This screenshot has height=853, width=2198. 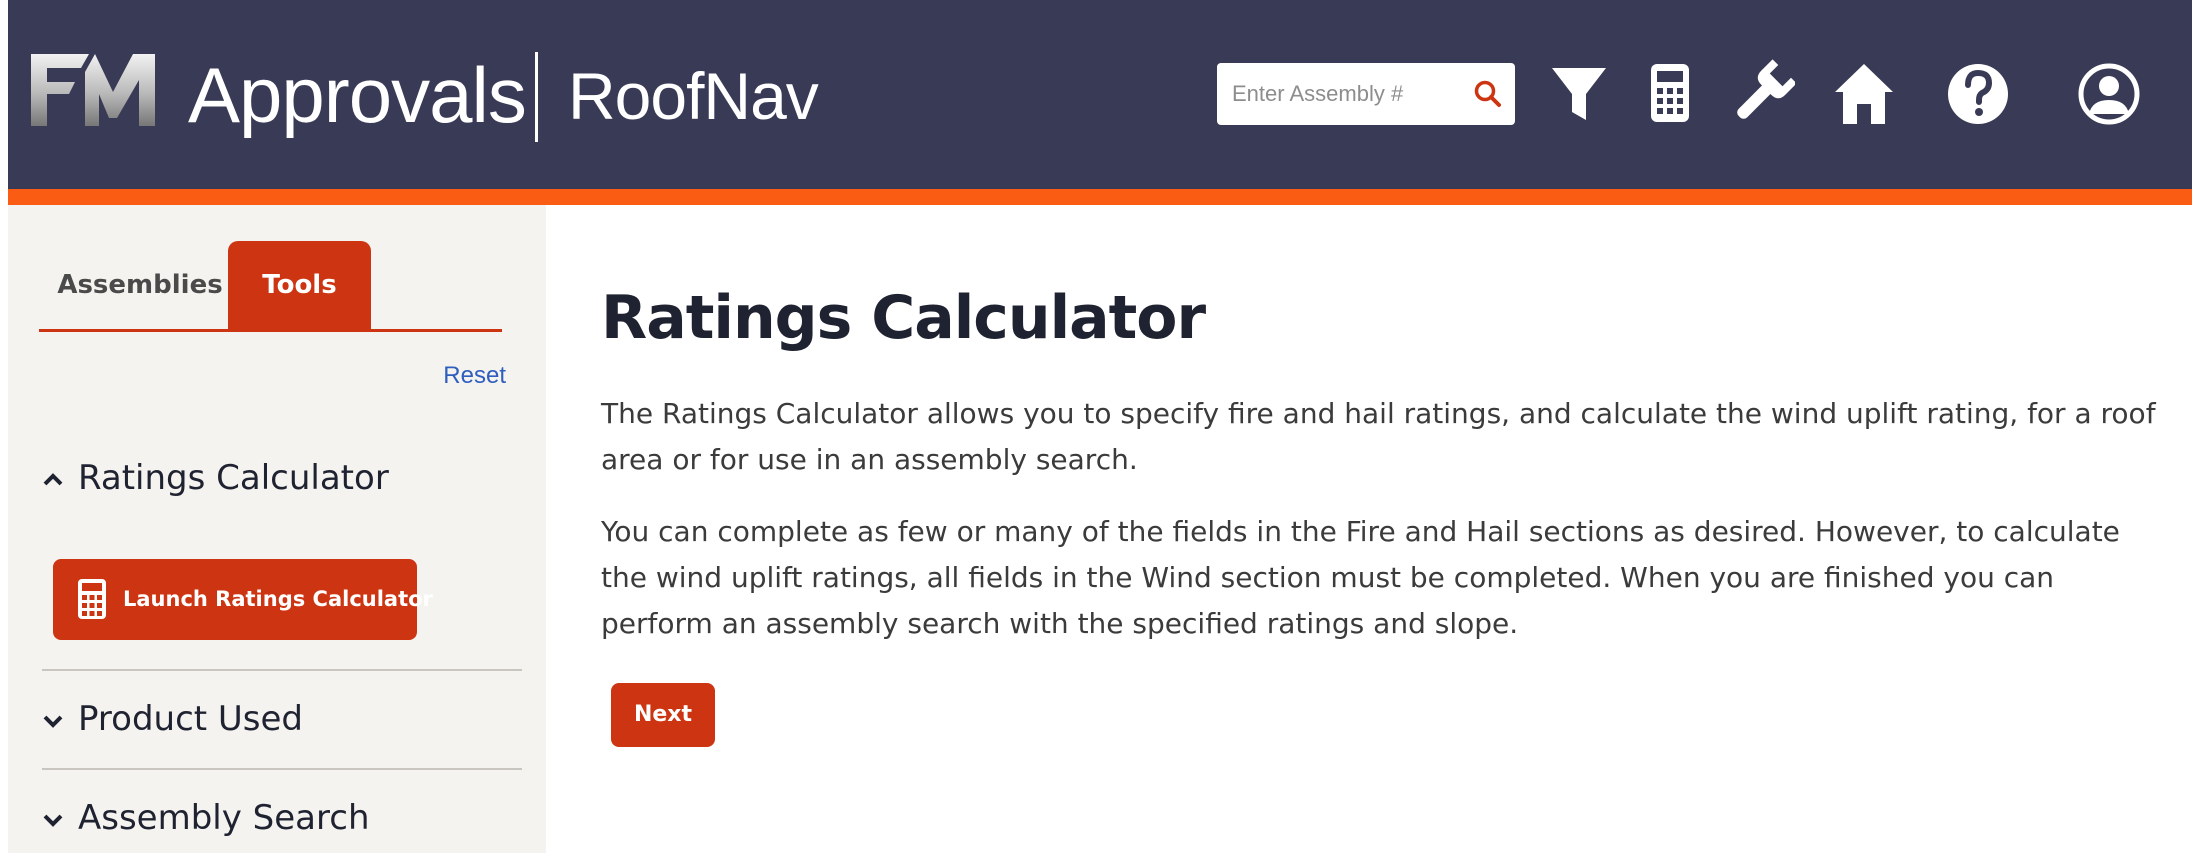 What do you see at coordinates (1100, 197) in the screenshot?
I see `header-accent-stripe` at bounding box center [1100, 197].